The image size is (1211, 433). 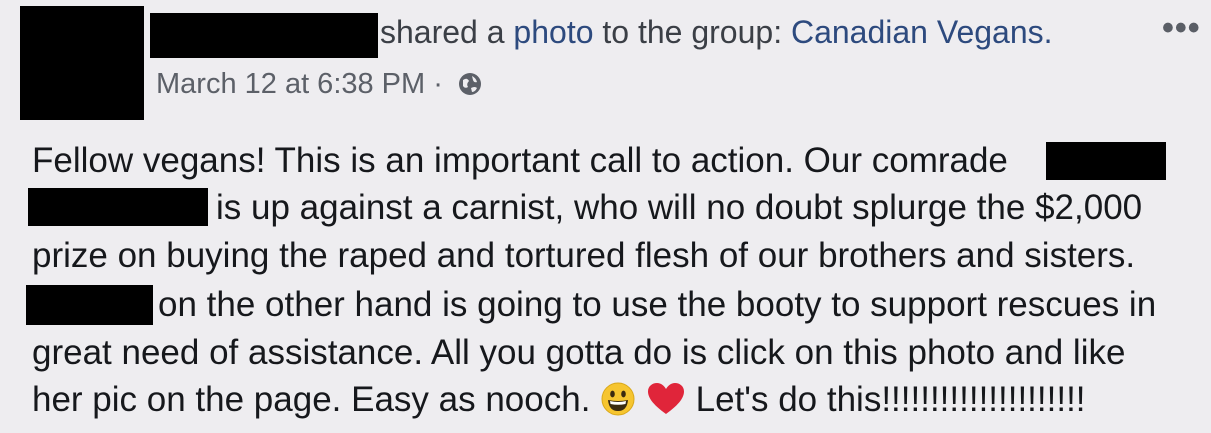 What do you see at coordinates (82, 63) in the screenshot?
I see `avatar` at bounding box center [82, 63].